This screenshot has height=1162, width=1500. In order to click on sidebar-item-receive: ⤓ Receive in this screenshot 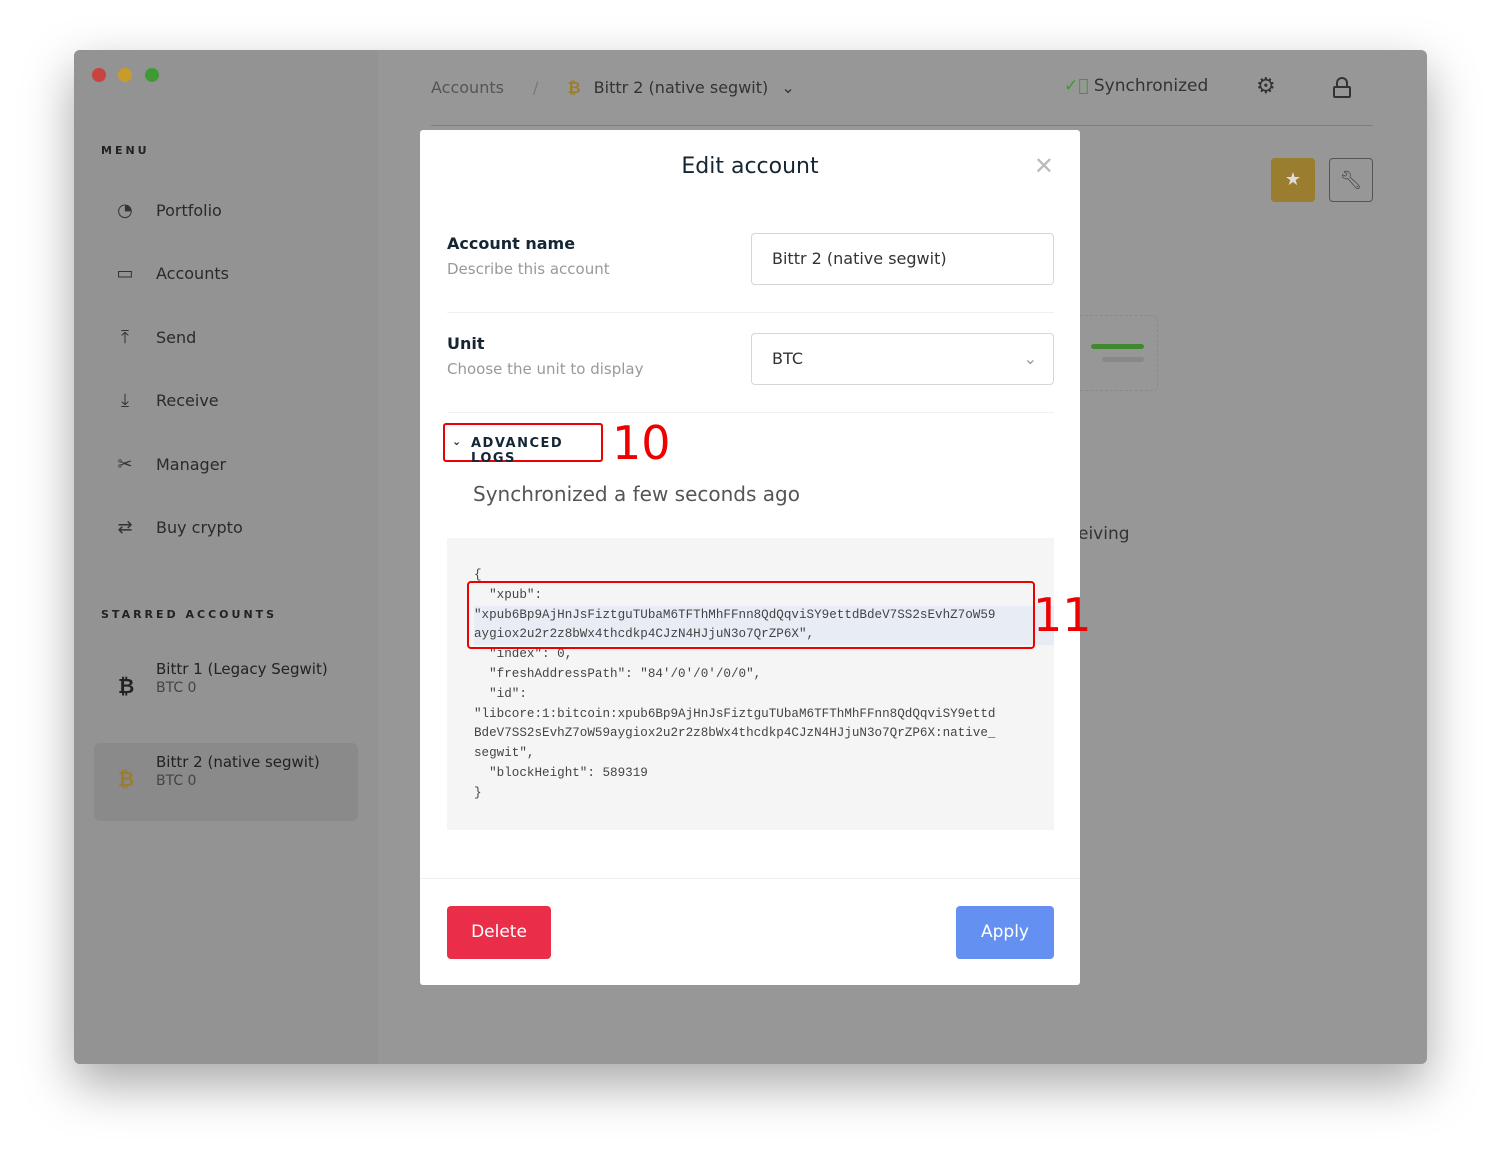, I will do `click(166, 400)`.